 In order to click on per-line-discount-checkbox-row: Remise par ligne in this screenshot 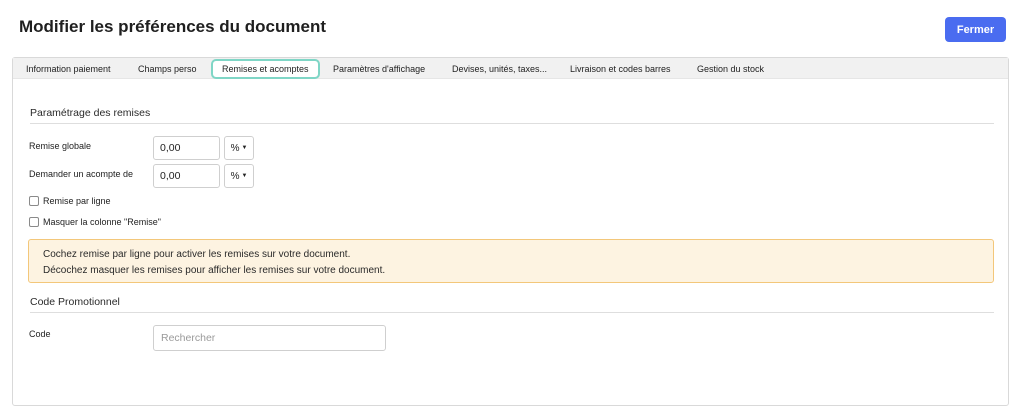, I will do `click(70, 201)`.